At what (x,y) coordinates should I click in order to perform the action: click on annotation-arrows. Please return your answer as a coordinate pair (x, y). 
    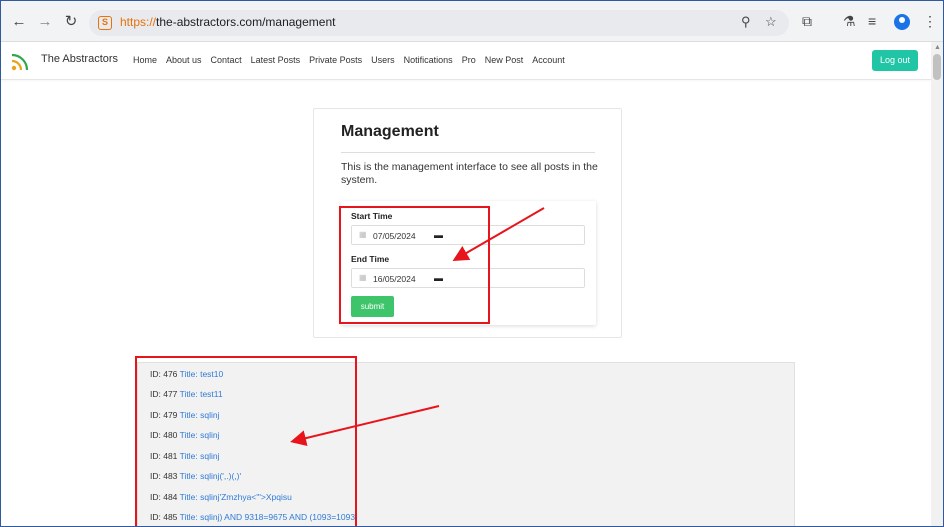
    Looking at the image, I should click on (417, 326).